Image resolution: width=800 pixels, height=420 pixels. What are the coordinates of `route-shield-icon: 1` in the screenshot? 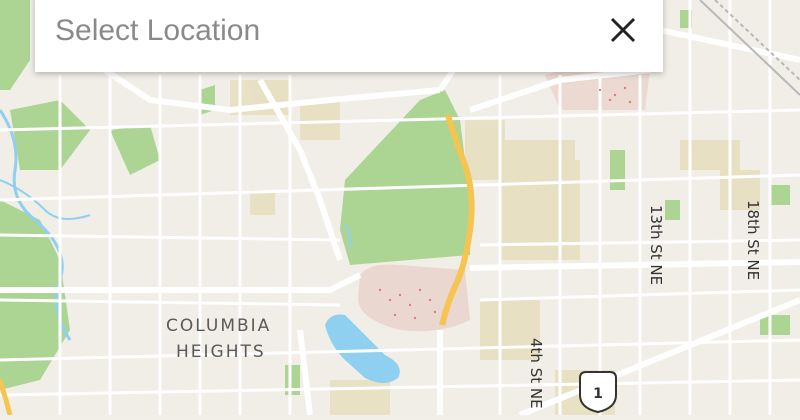 It's located at (598, 392).